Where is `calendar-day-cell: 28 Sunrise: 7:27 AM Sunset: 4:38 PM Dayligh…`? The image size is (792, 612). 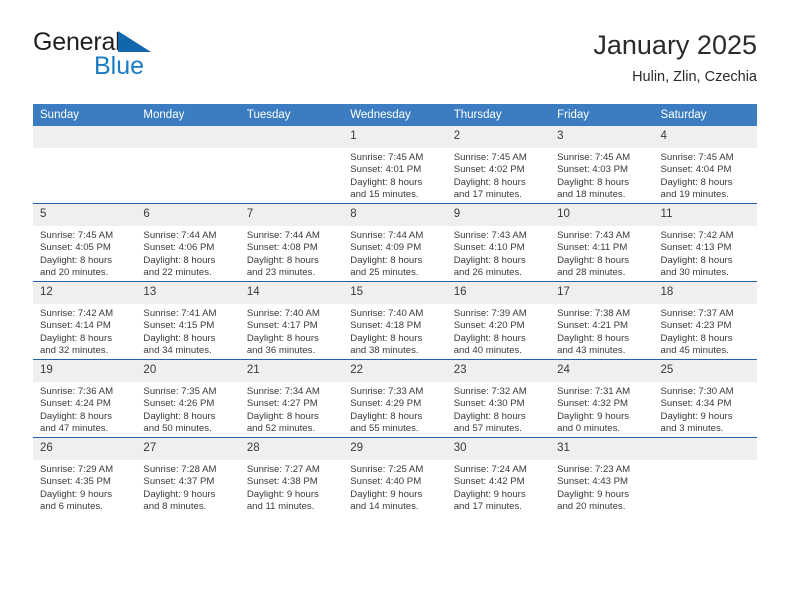
calendar-day-cell: 28 Sunrise: 7:27 AM Sunset: 4:38 PM Dayligh… is located at coordinates (291, 476).